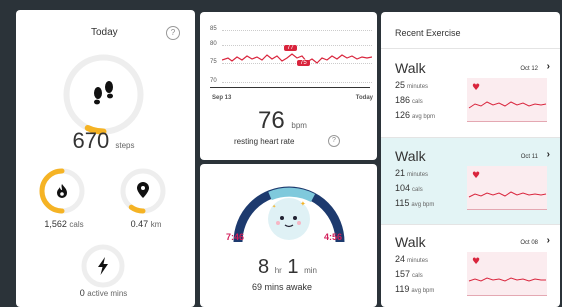  I want to click on distance-number: 0.47, so click(139, 224).